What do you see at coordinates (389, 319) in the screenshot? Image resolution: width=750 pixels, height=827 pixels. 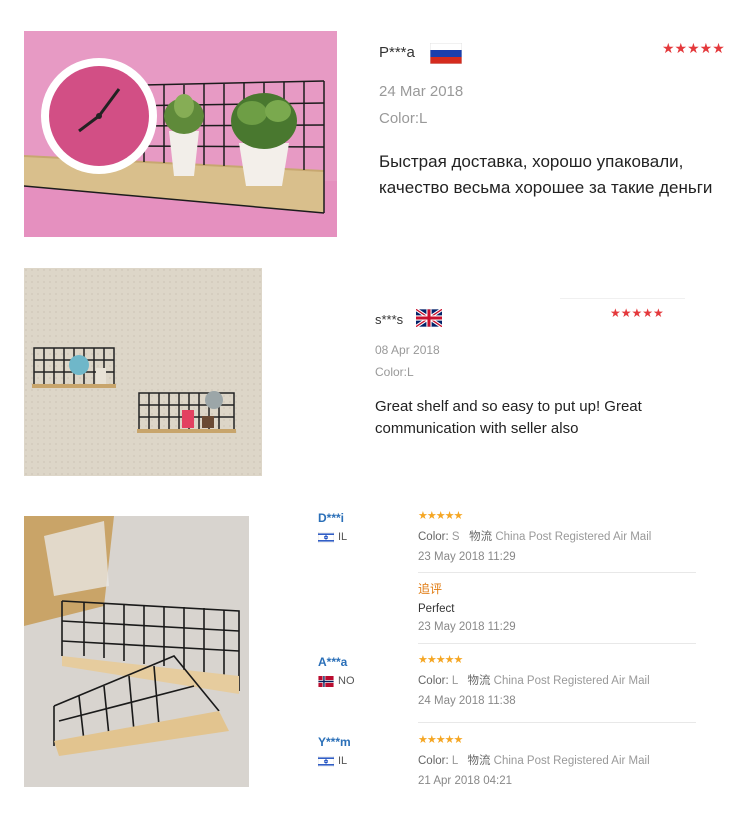 I see `review-username: s***s` at bounding box center [389, 319].